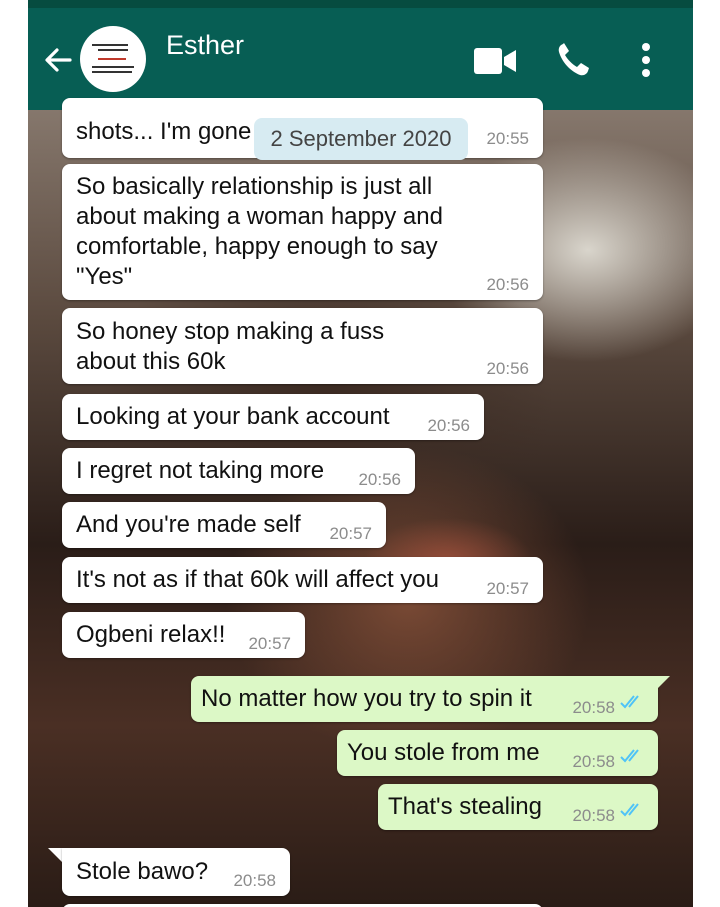  I want to click on message-text: It's not as if that 60k will affect you, so click(257, 579).